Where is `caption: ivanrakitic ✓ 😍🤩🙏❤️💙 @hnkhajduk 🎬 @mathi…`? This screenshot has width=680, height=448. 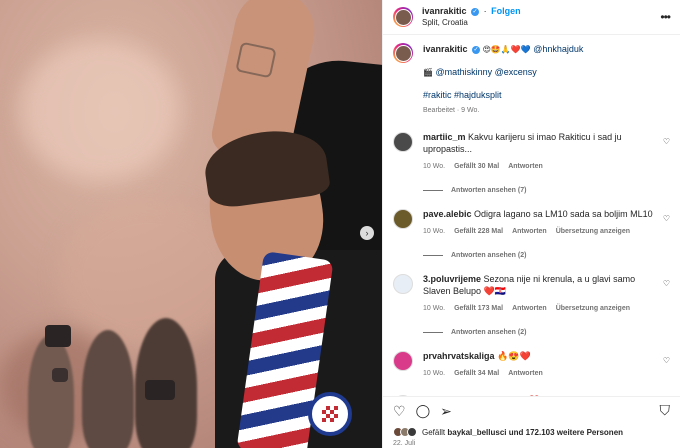 caption: ivanrakitic ✓ 😍🤩🙏❤️💙 @hnkhajduk 🎬 @mathi… is located at coordinates (531, 80).